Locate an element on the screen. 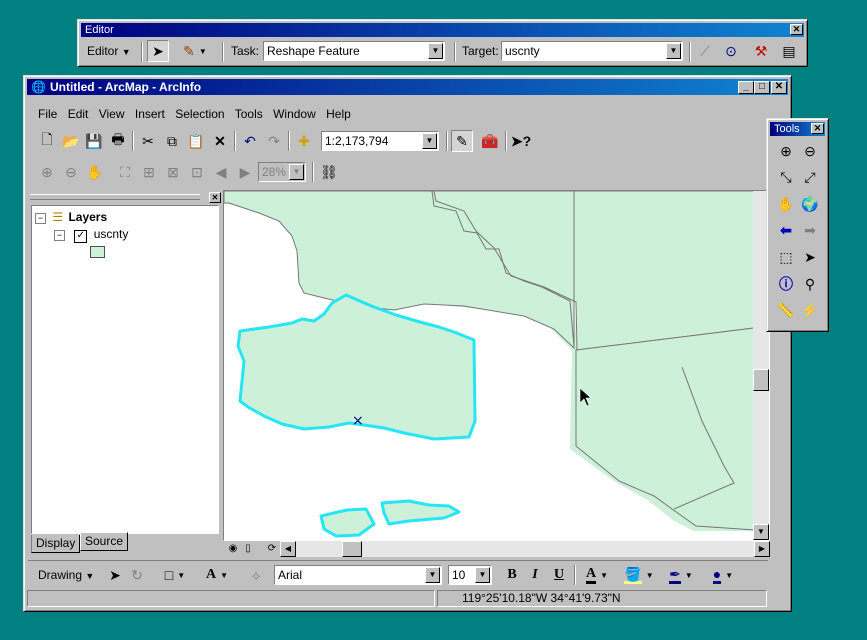  menu-file: File is located at coordinates (47, 114).